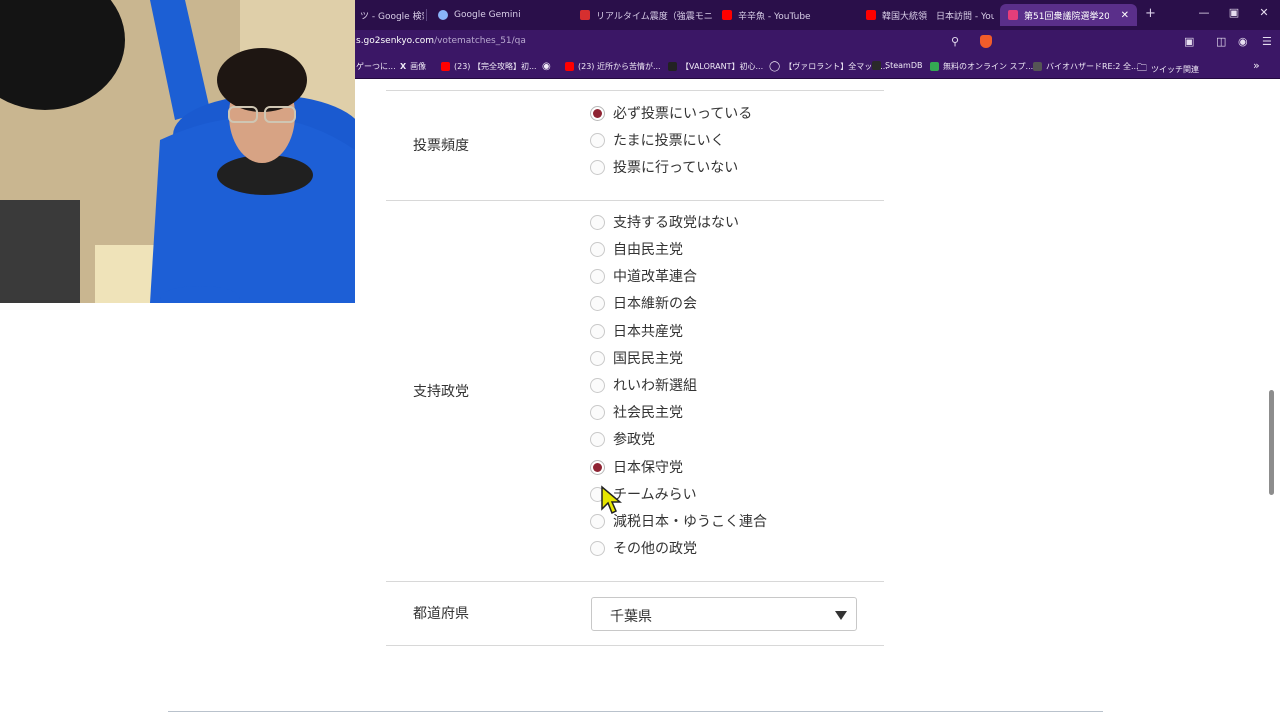 This screenshot has width=1280, height=720. Describe the element at coordinates (1168, 69) in the screenshot. I see `bookmark-folder: 🗀 ツイッチ関連` at that location.